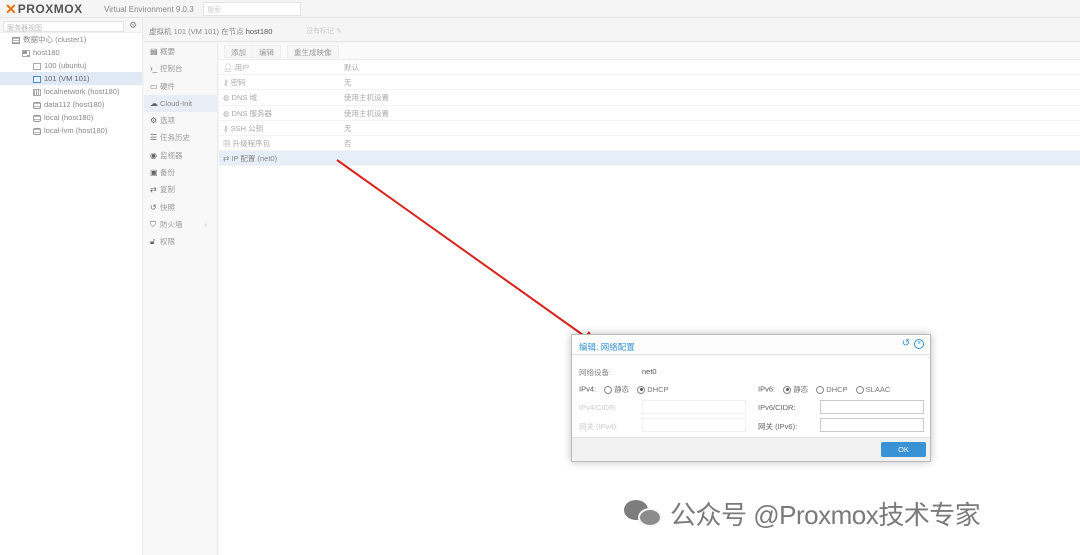 This screenshot has height=555, width=1080. Describe the element at coordinates (694, 425) in the screenshot. I see `gateway4-input` at that location.